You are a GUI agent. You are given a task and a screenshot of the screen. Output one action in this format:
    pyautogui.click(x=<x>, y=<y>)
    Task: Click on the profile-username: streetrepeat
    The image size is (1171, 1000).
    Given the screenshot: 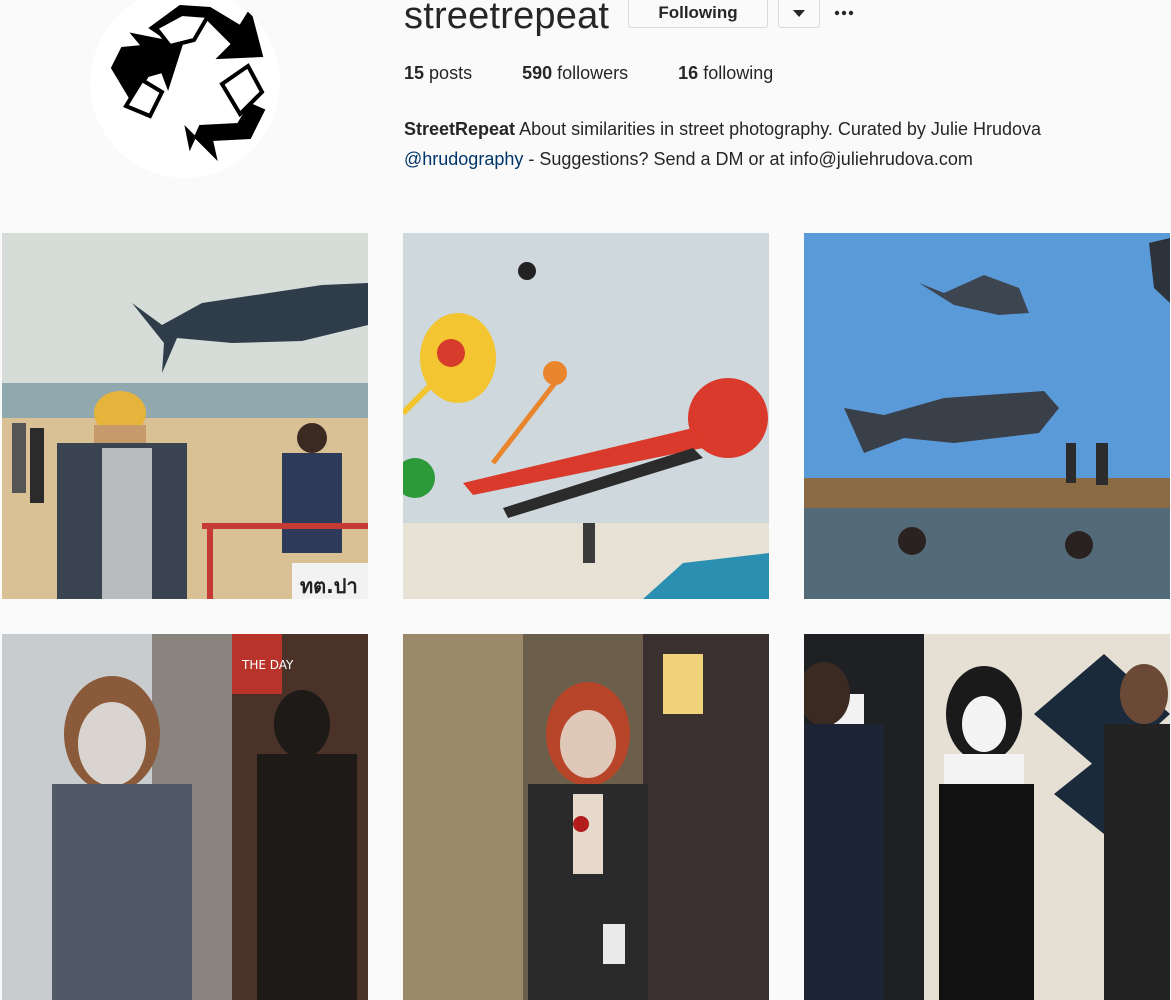 What is the action you would take?
    pyautogui.click(x=507, y=18)
    